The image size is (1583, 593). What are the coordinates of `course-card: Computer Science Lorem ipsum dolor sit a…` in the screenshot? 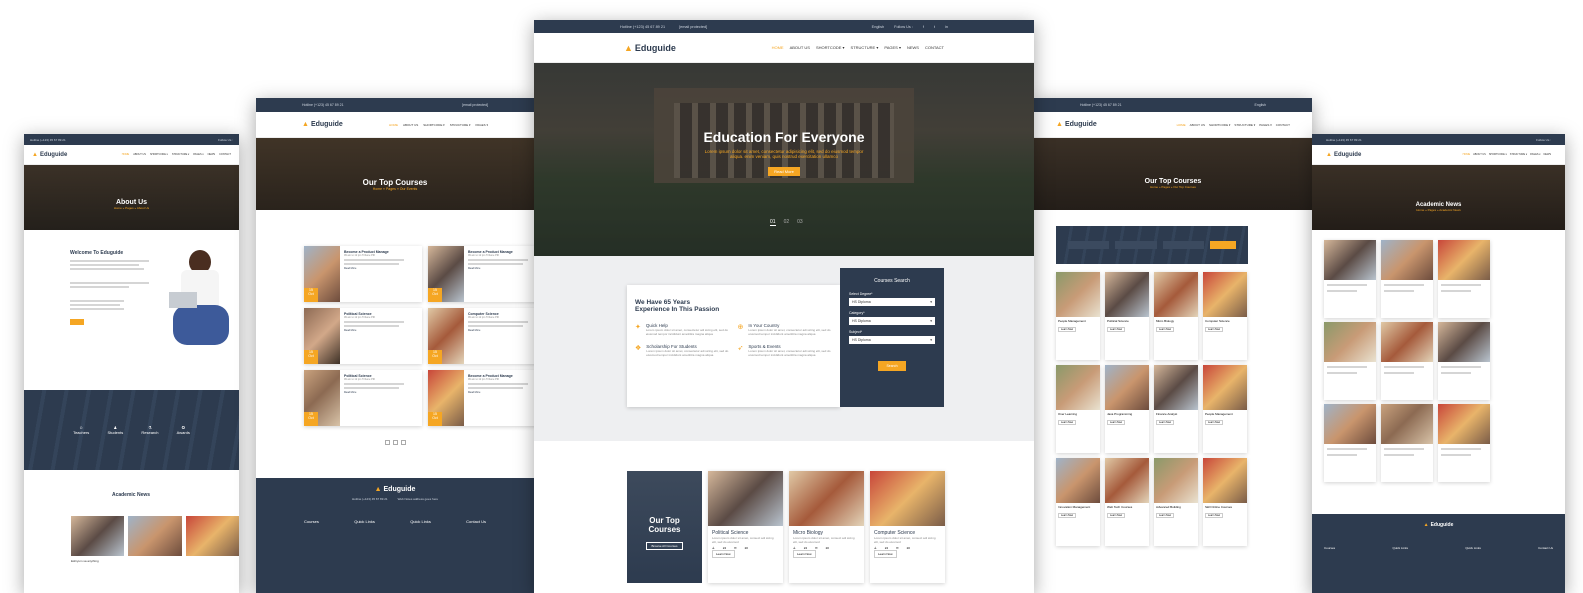 It's located at (907, 527).